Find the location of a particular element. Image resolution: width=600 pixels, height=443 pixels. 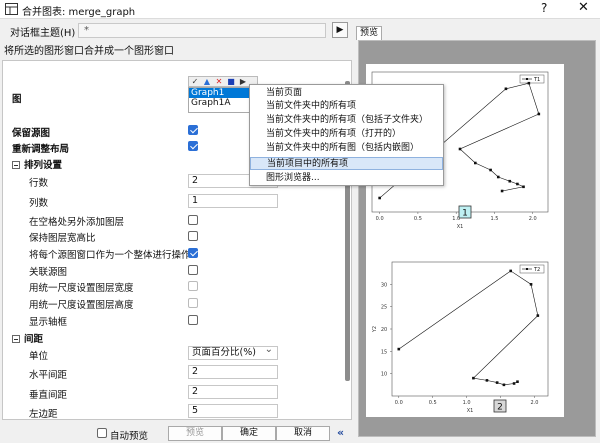

cols-input: 1 is located at coordinates (233, 201).